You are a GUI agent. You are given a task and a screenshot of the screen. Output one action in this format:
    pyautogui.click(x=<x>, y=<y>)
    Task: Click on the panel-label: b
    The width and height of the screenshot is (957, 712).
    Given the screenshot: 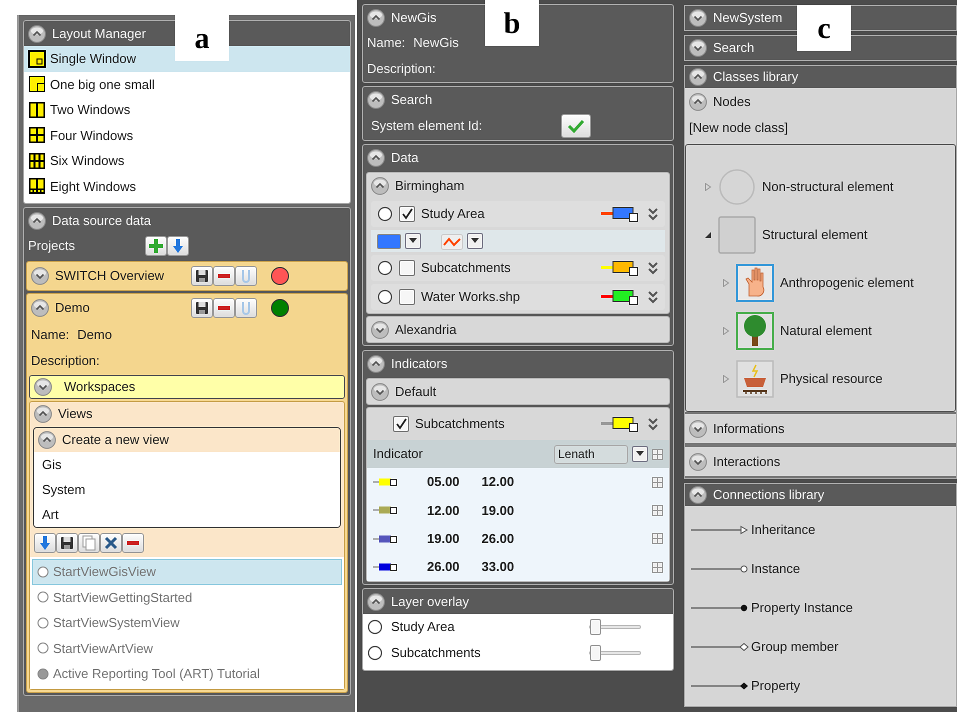 What is the action you would take?
    pyautogui.click(x=512, y=23)
    